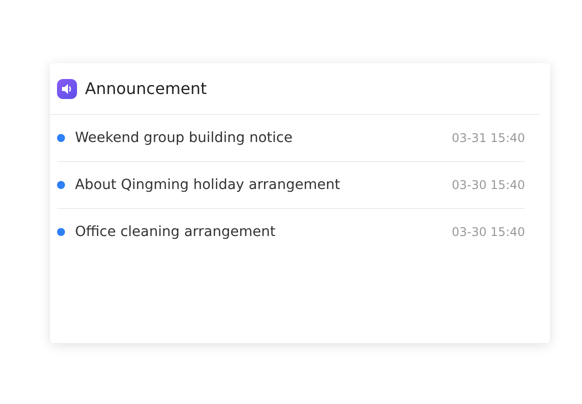 The width and height of the screenshot is (582, 404). I want to click on announcement-item: About Qingming holiday arrangement 03-30 15:40, so click(291, 185).